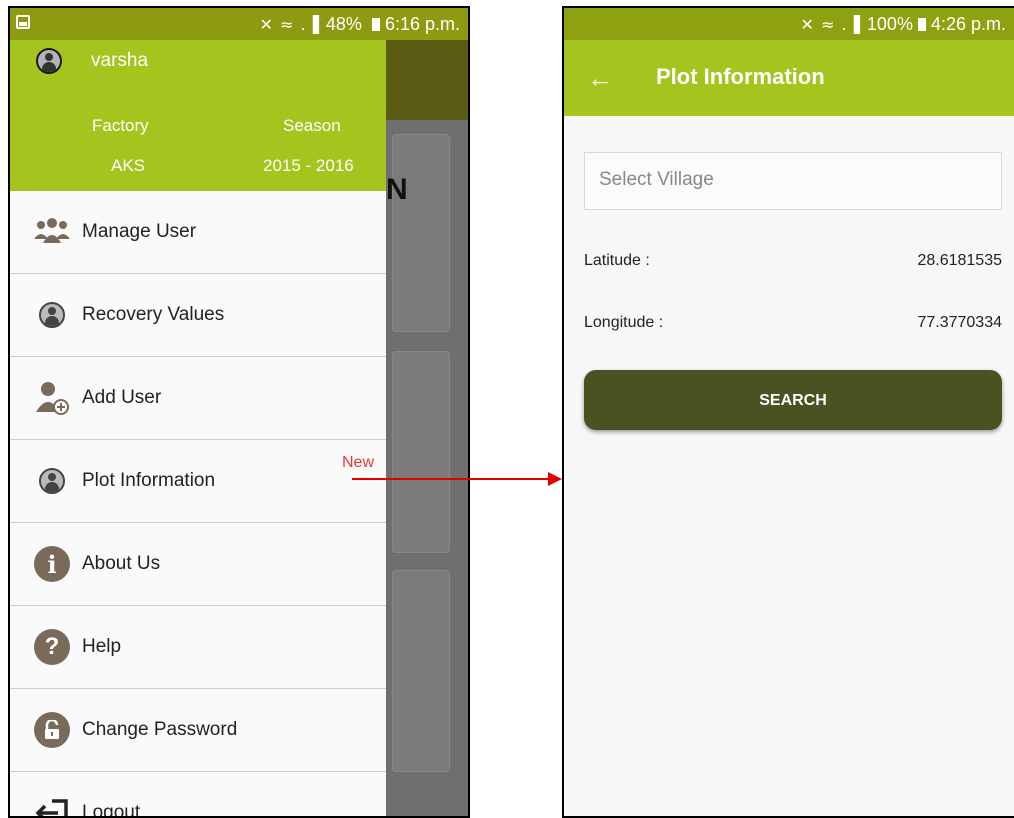  Describe the element at coordinates (120, 125) in the screenshot. I see `factory-label: Factory` at that location.